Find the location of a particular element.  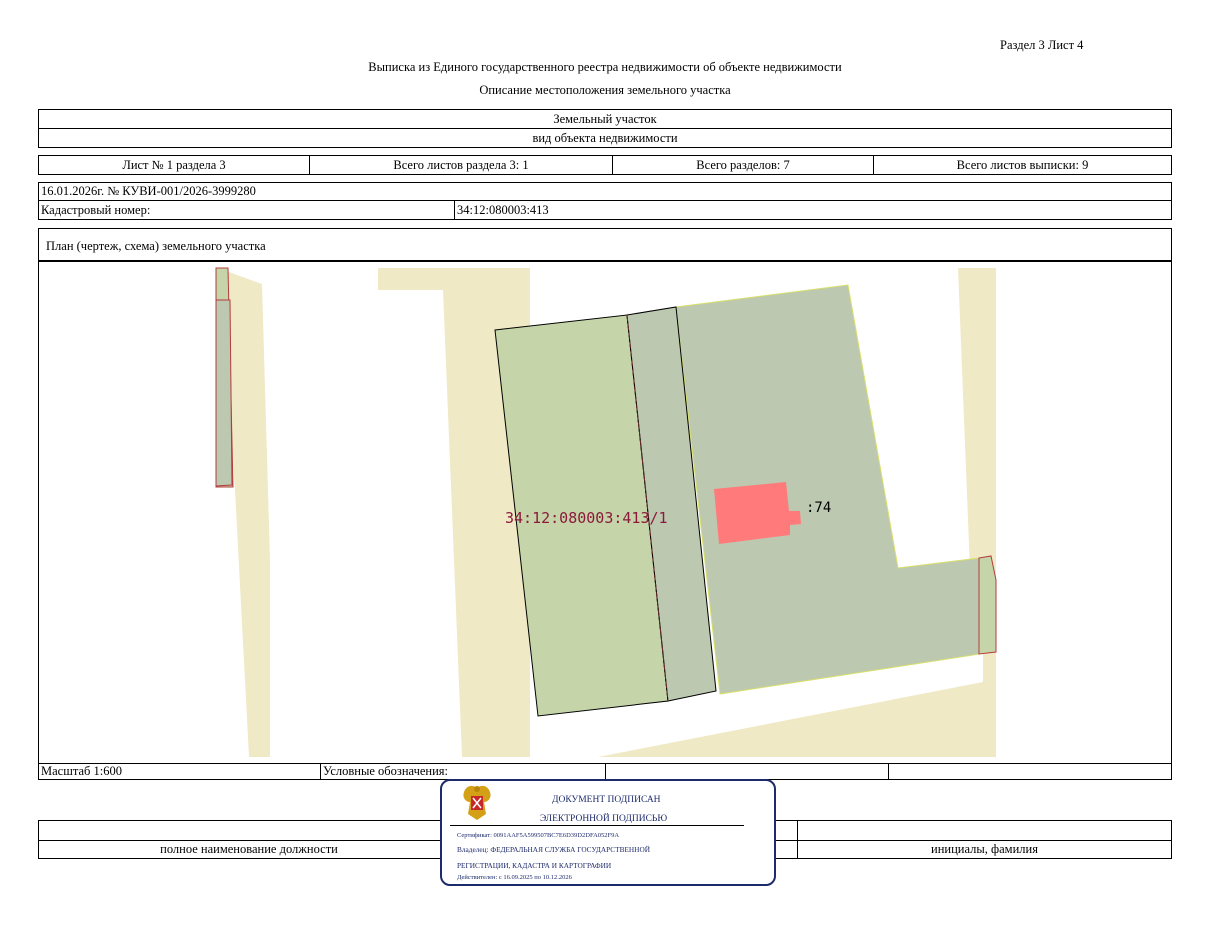

section-sheet-label: Раздел 3 Лист 4 is located at coordinates (1042, 45).